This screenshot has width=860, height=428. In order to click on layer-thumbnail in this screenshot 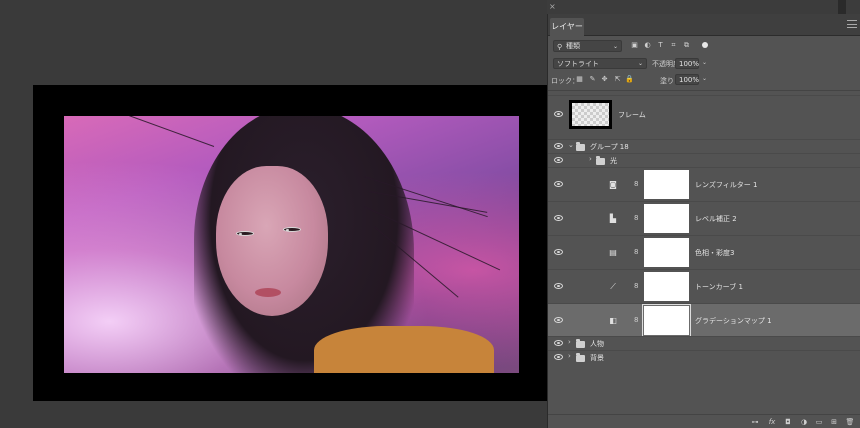, I will do `click(590, 114)`.